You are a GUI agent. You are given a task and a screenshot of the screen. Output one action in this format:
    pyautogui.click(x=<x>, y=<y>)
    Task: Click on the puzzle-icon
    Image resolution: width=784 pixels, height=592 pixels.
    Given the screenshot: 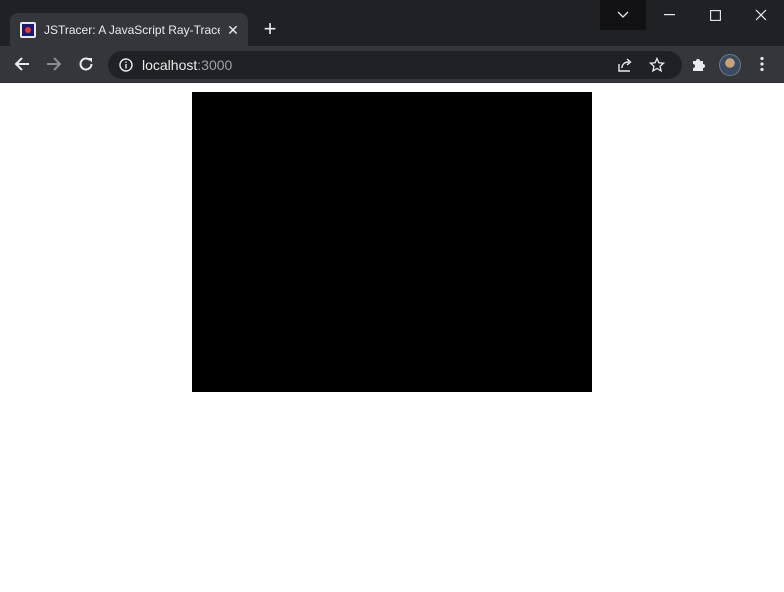 What is the action you would take?
    pyautogui.click(x=699, y=65)
    